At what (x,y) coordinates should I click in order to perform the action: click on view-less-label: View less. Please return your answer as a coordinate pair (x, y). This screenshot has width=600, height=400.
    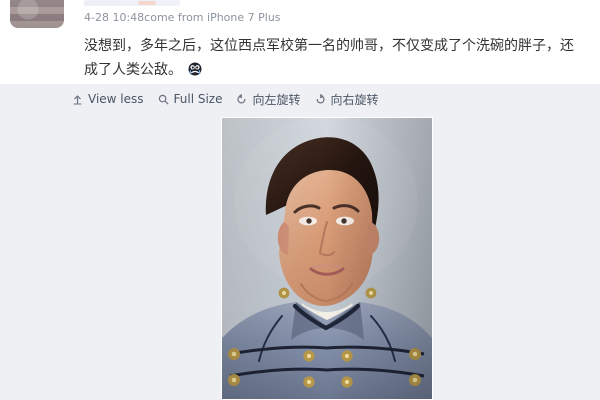
    Looking at the image, I should click on (116, 99).